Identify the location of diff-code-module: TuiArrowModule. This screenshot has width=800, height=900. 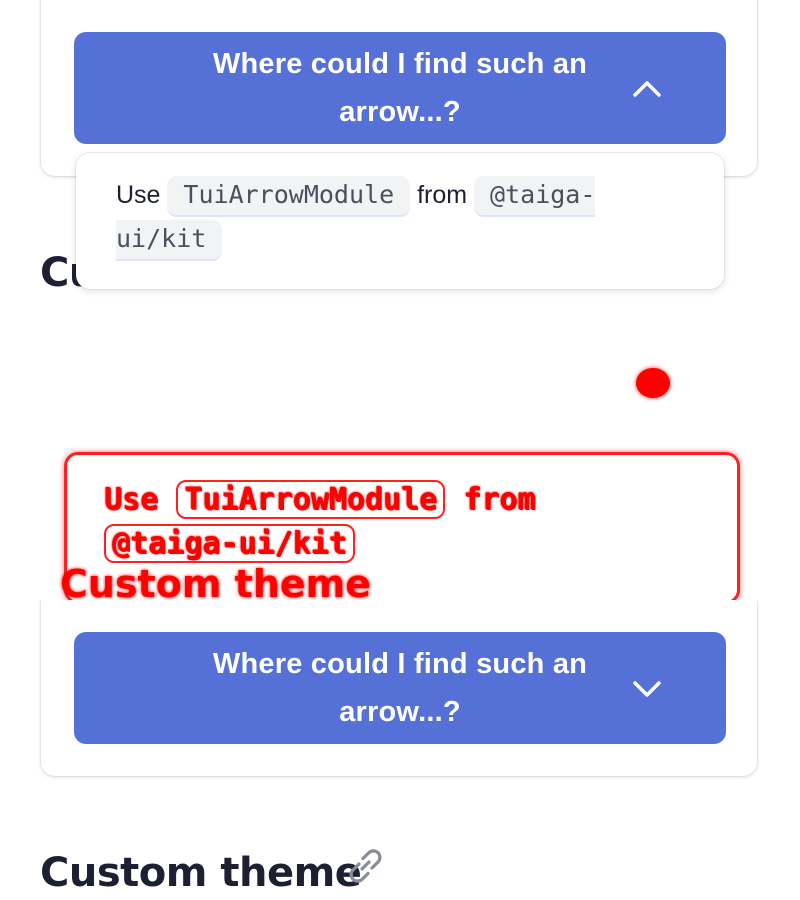
(311, 499).